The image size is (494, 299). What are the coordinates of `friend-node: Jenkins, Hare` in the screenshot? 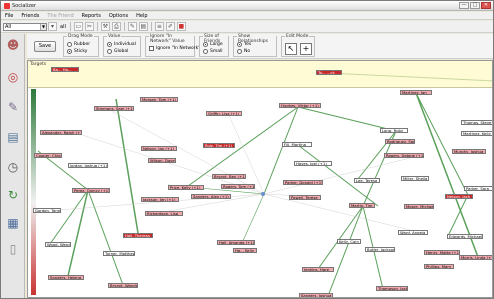 It's located at (318, 269).